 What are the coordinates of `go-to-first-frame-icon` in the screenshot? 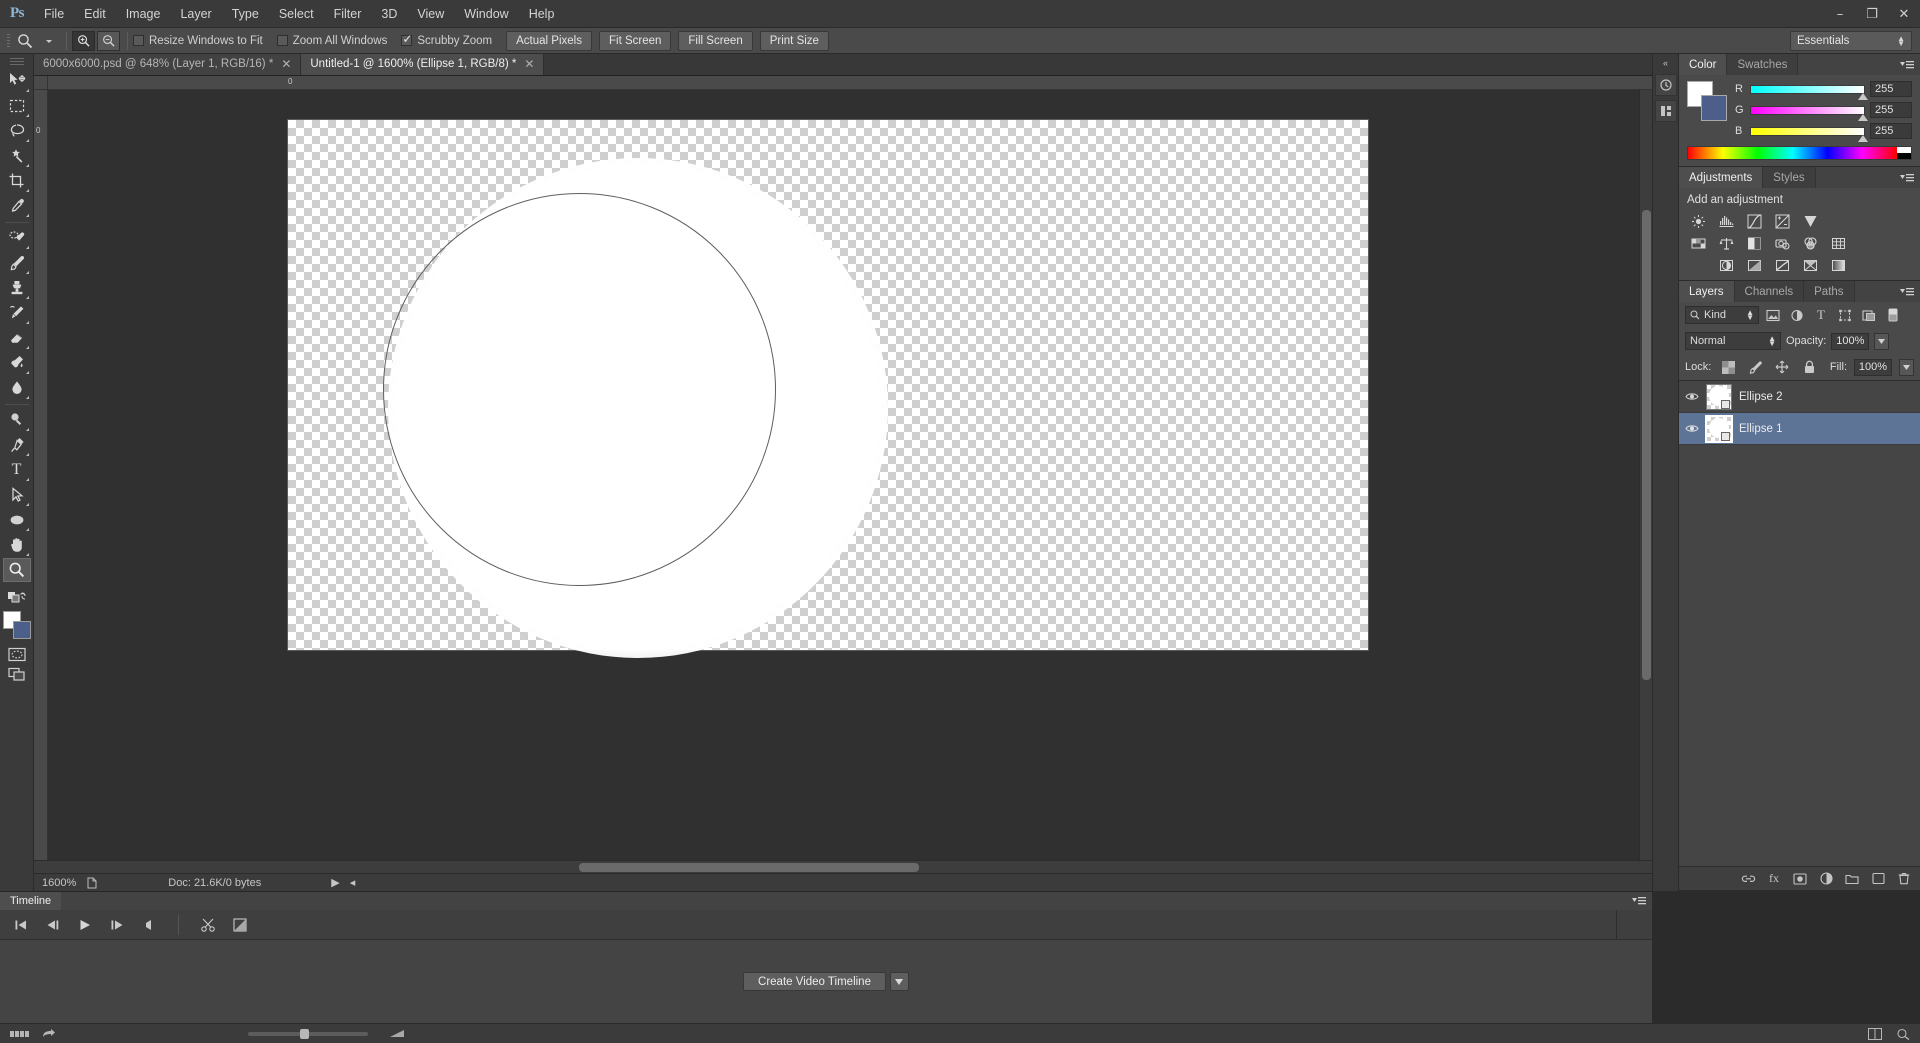 It's located at (21, 925).